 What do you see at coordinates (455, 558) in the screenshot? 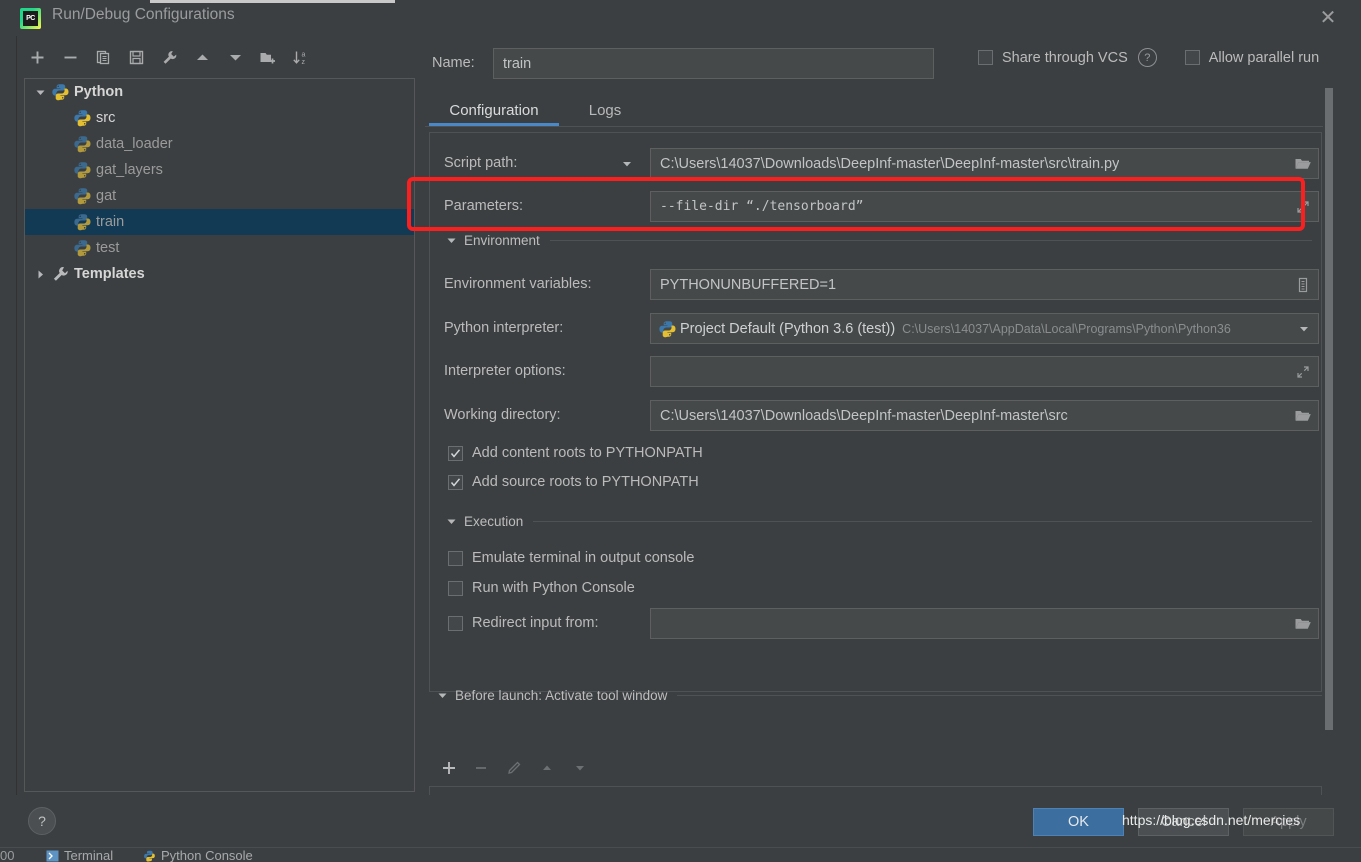
I see `emulate-terminal-checkbox` at bounding box center [455, 558].